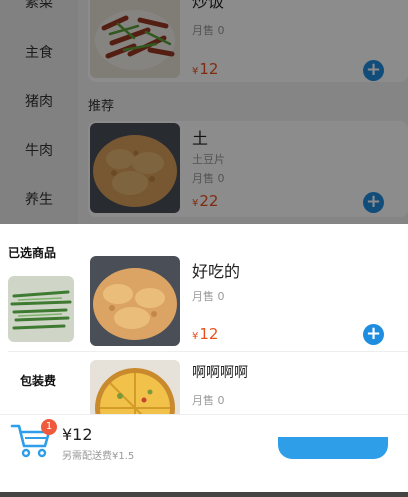  What do you see at coordinates (41, 309) in the screenshot?
I see `selected-item-image` at bounding box center [41, 309].